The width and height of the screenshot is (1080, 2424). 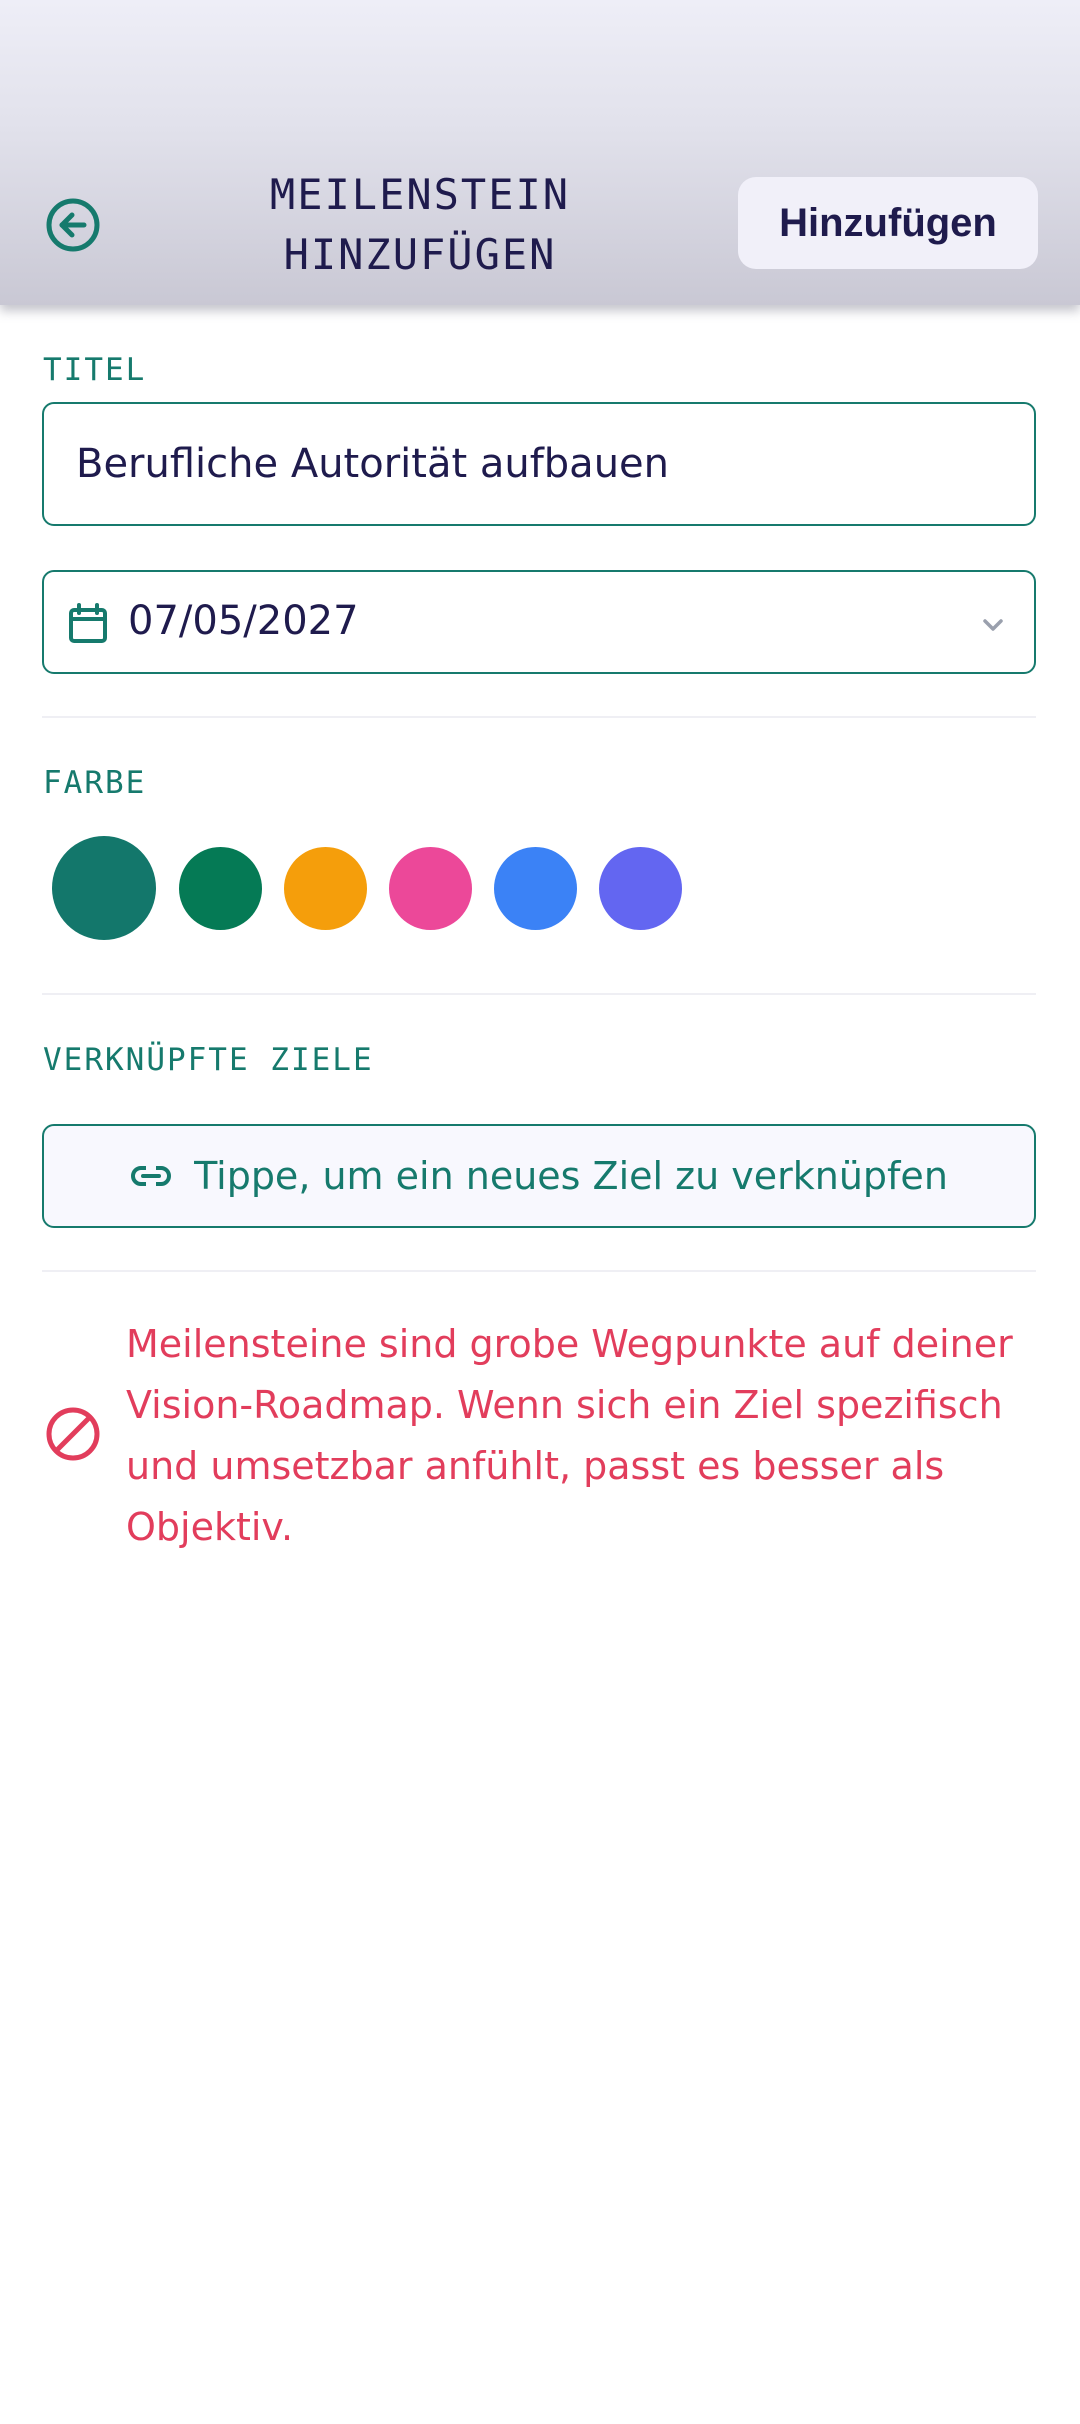 I want to click on arrow-left-circle-icon, so click(x=73, y=225).